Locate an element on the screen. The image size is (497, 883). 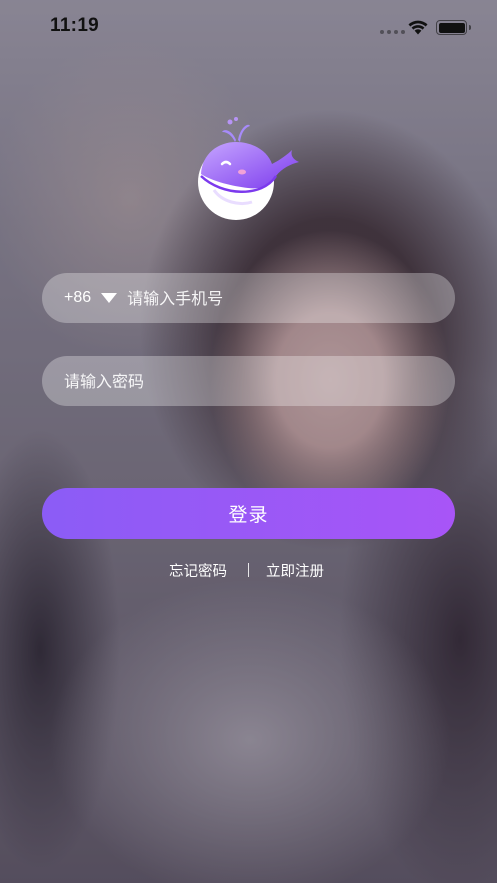
battery-fill is located at coordinates (451, 27).